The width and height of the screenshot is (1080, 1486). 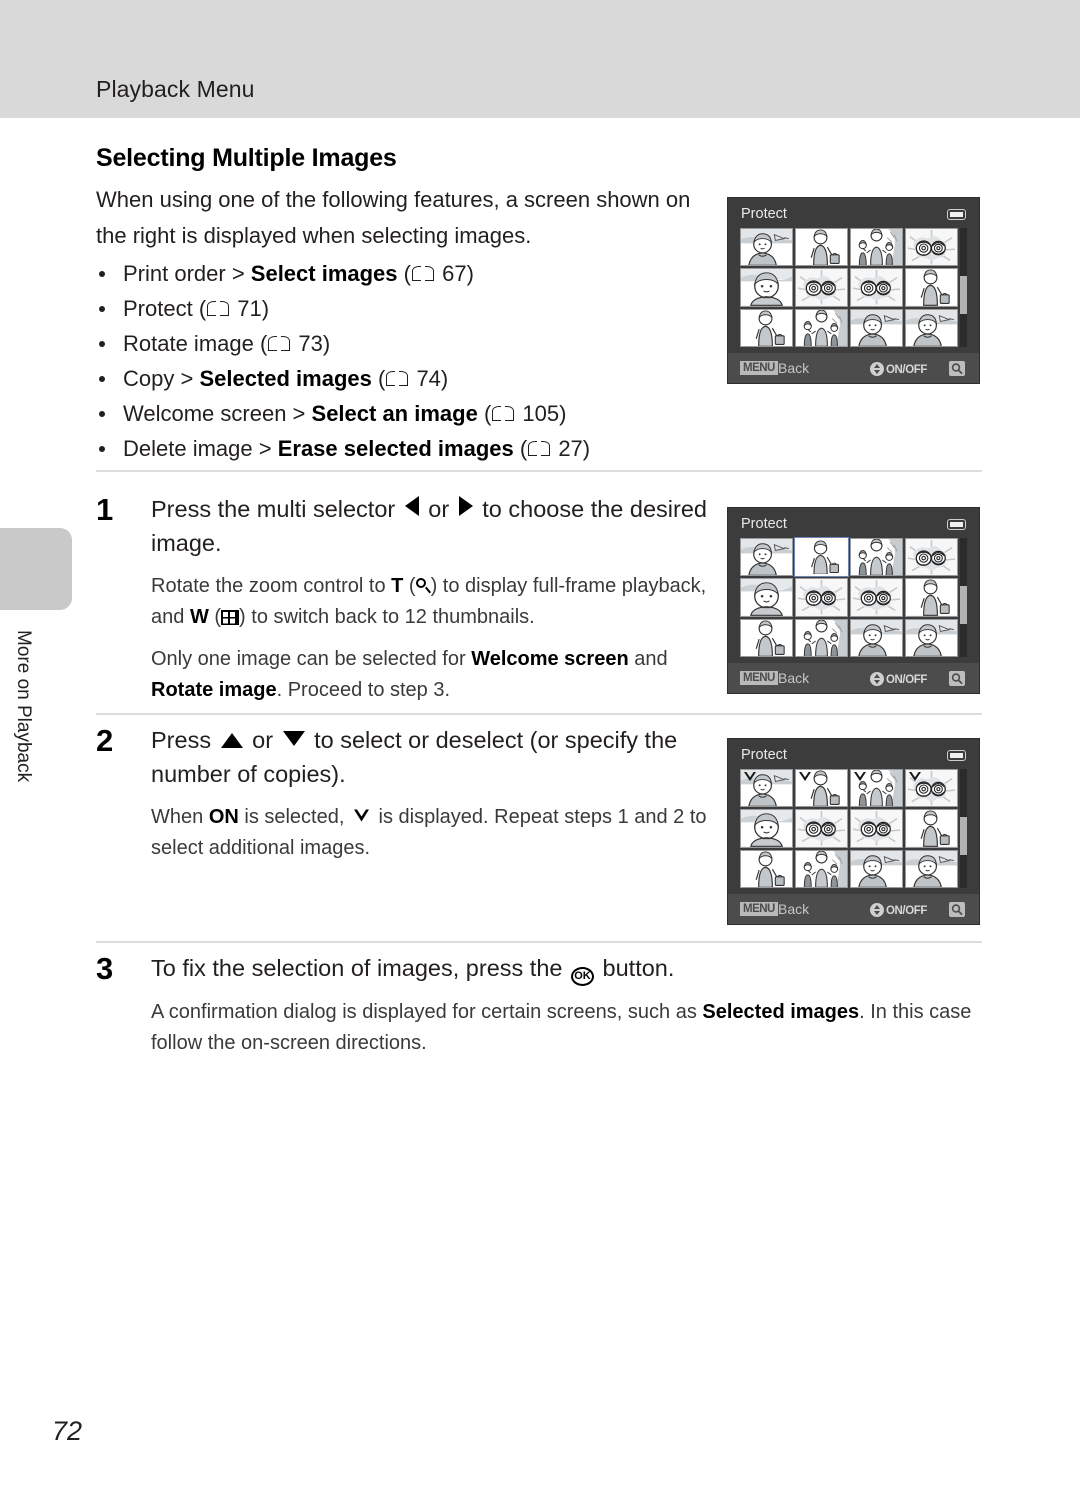 What do you see at coordinates (293, 738) in the screenshot?
I see `arrow-down-icon` at bounding box center [293, 738].